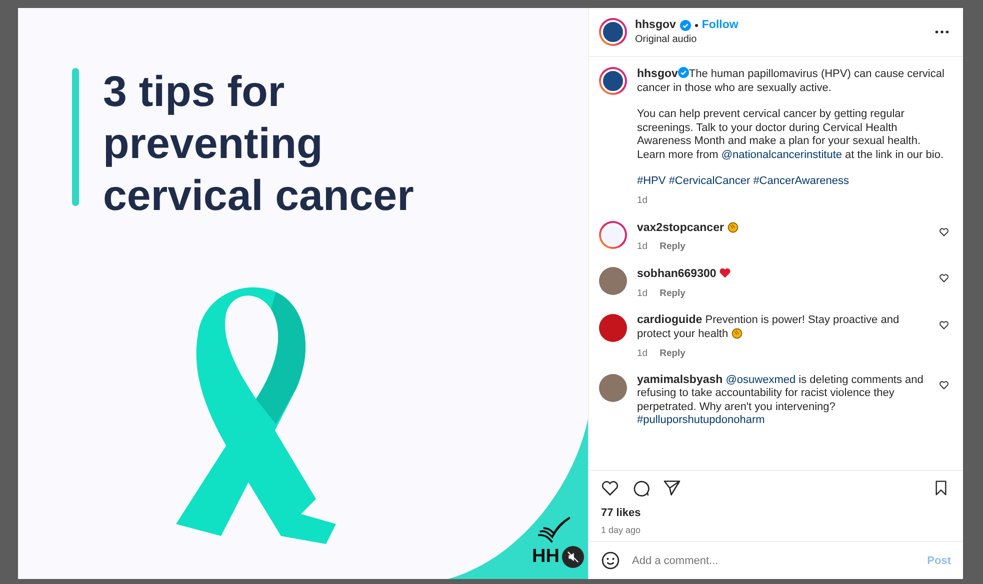 Image resolution: width=983 pixels, height=584 pixels. I want to click on comment-text: cardioguide Prevention is power! Stay proactive and protect your health, so click(768, 328).